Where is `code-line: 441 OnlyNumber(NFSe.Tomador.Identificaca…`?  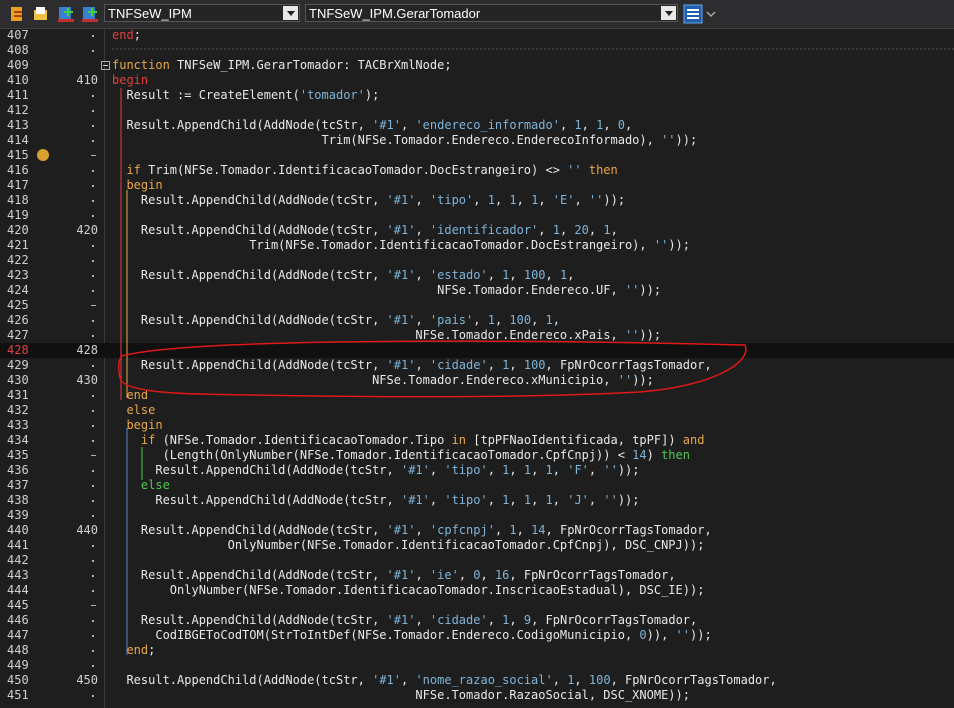
code-line: 441 OnlyNumber(NFSe.Tomador.Identificaca… is located at coordinates (477, 545).